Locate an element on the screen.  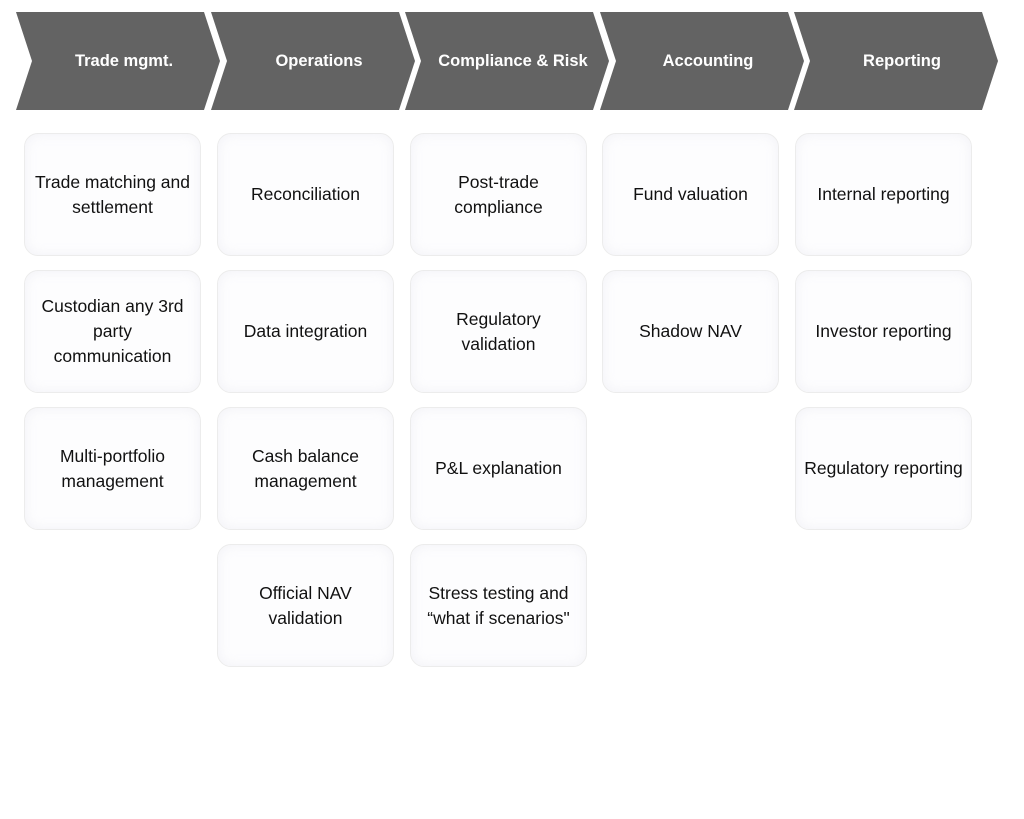
stage-accounting: Accounting is located at coordinates (702, 61).